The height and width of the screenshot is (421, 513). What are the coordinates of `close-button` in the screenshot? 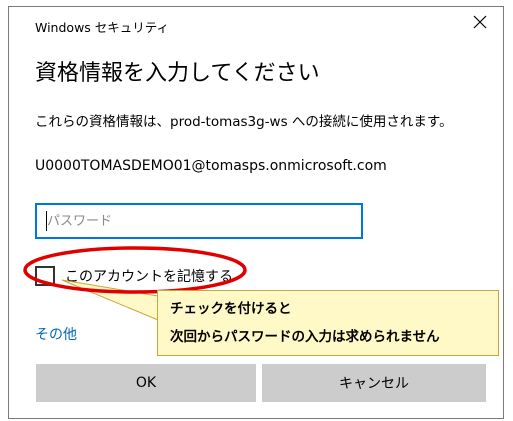 It's located at (480, 22).